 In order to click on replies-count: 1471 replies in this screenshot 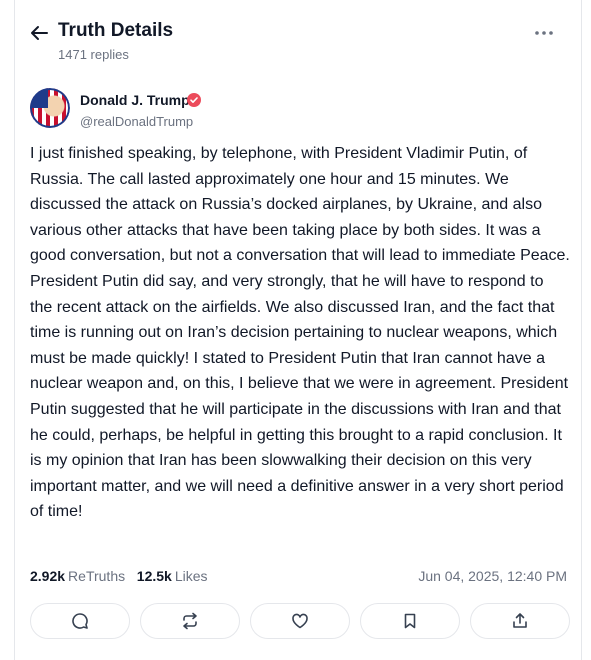, I will do `click(93, 54)`.